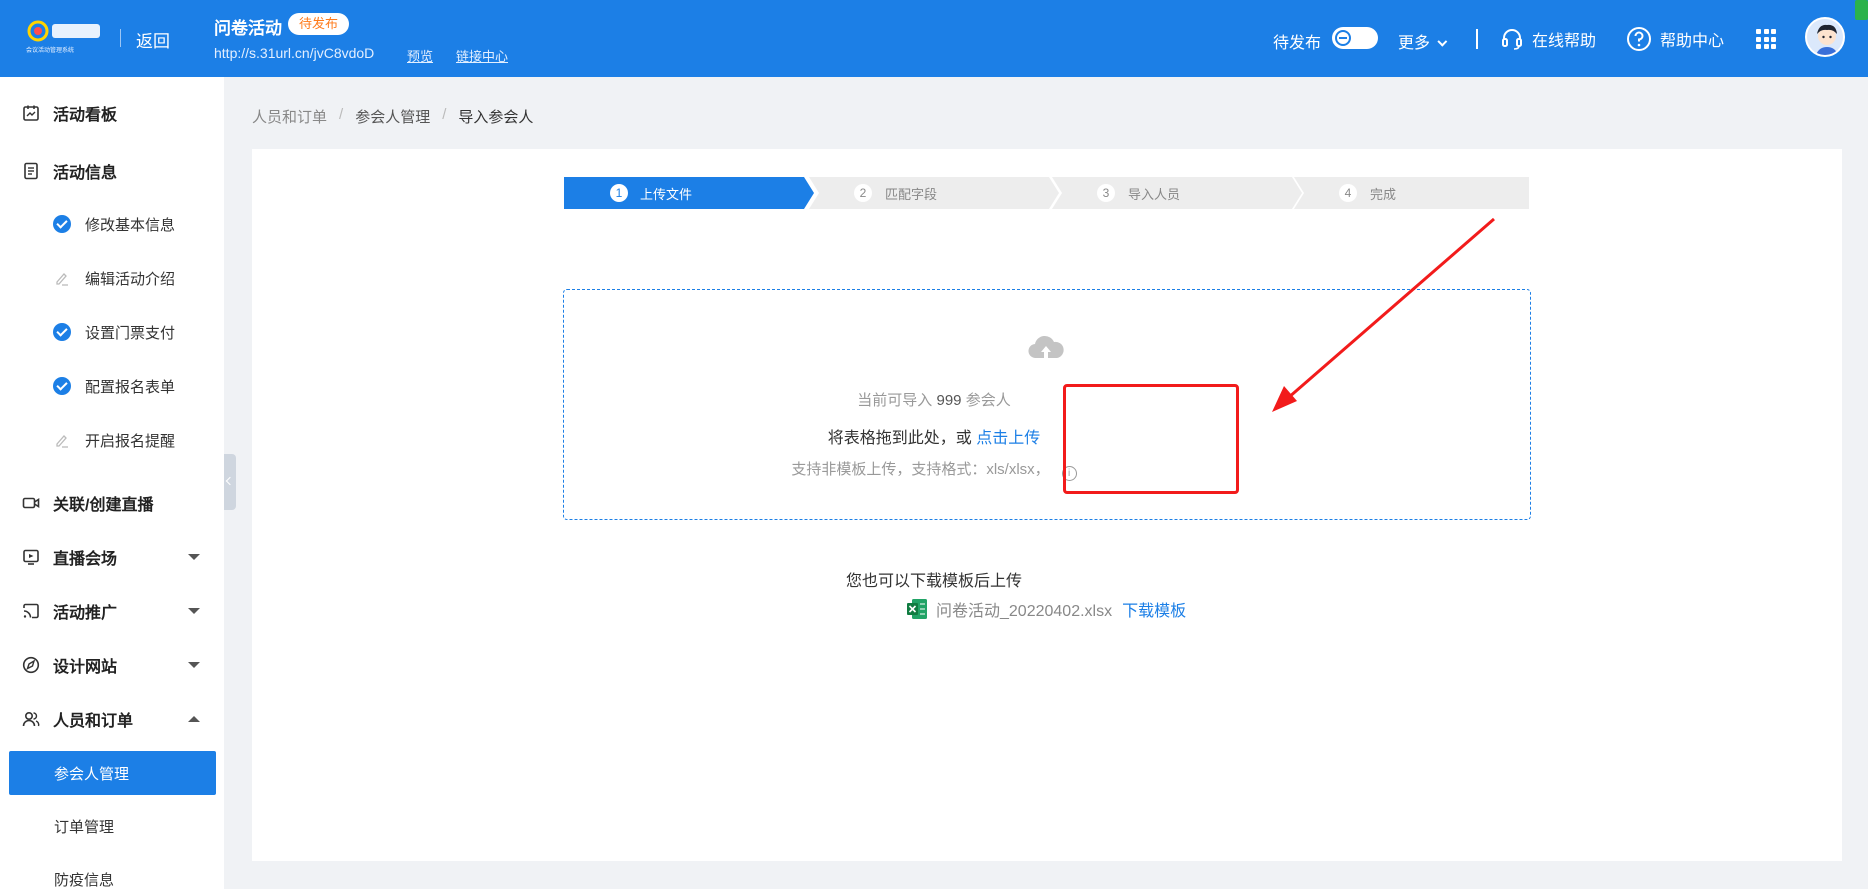 The height and width of the screenshot is (889, 1868). What do you see at coordinates (1154, 609) in the screenshot?
I see `download-template-link: 下载模板` at bounding box center [1154, 609].